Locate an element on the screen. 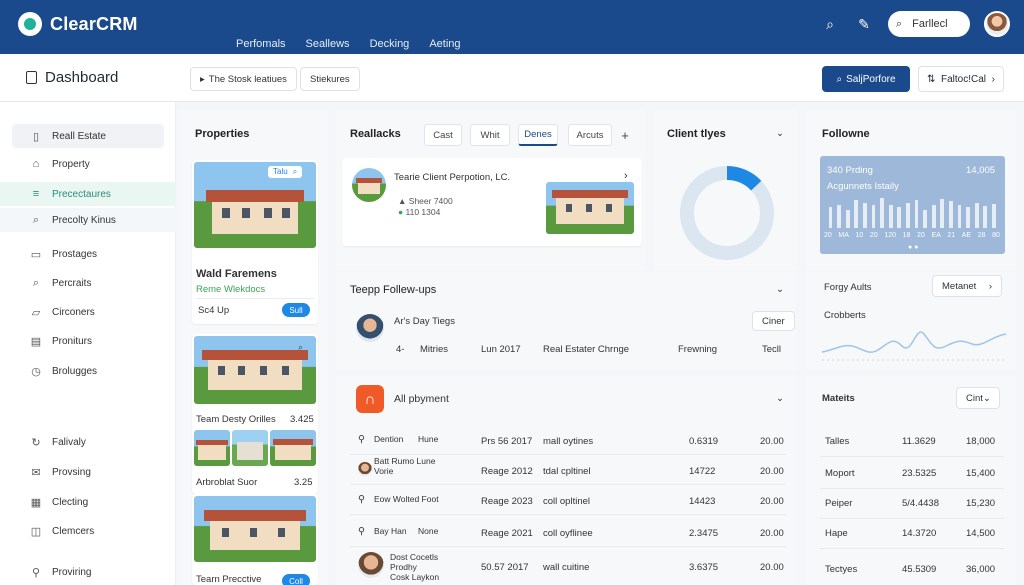 The height and width of the screenshot is (585, 1024). client-name: Tearie Client Perpotion, LC. is located at coordinates (452, 177).